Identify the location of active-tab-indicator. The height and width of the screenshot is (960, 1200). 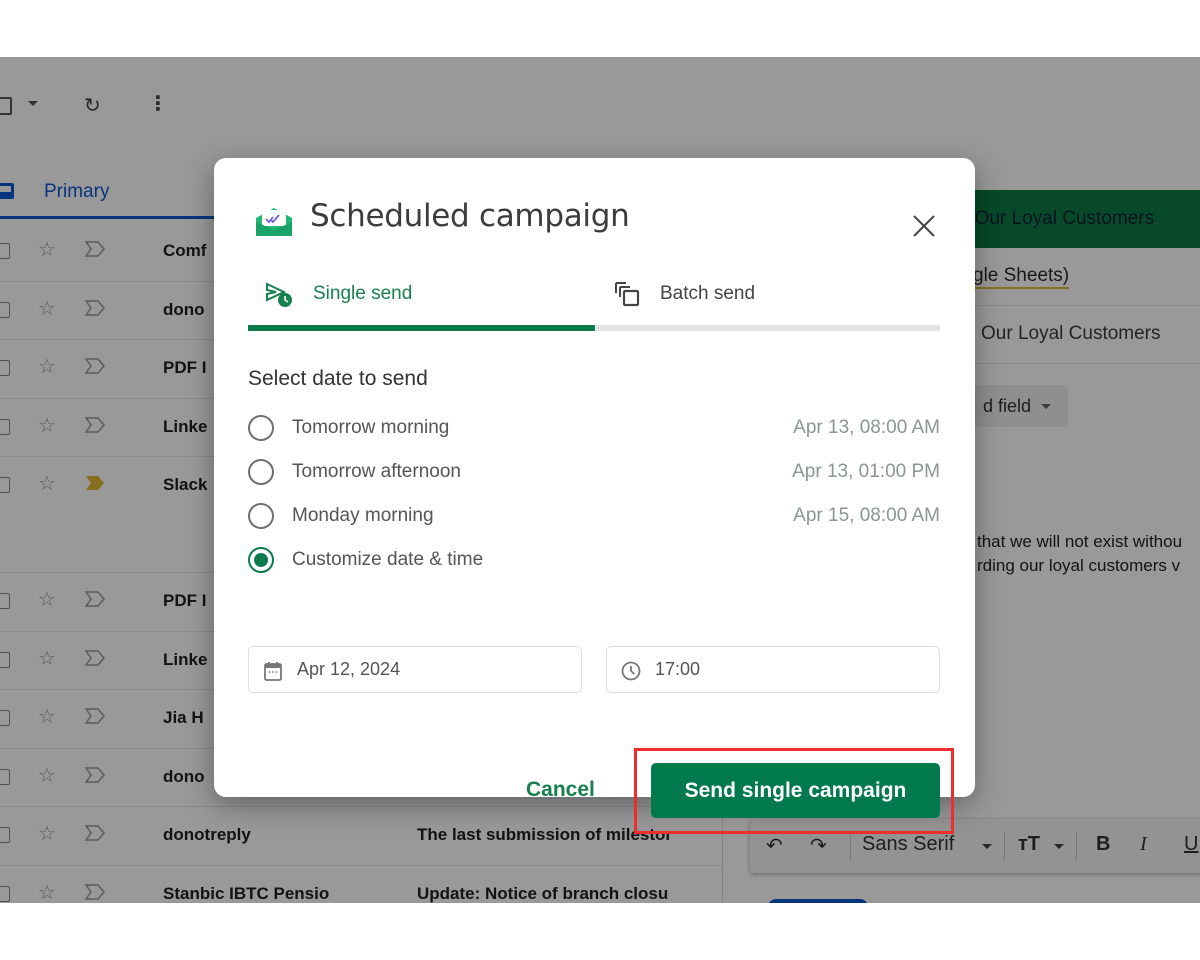
(421, 328).